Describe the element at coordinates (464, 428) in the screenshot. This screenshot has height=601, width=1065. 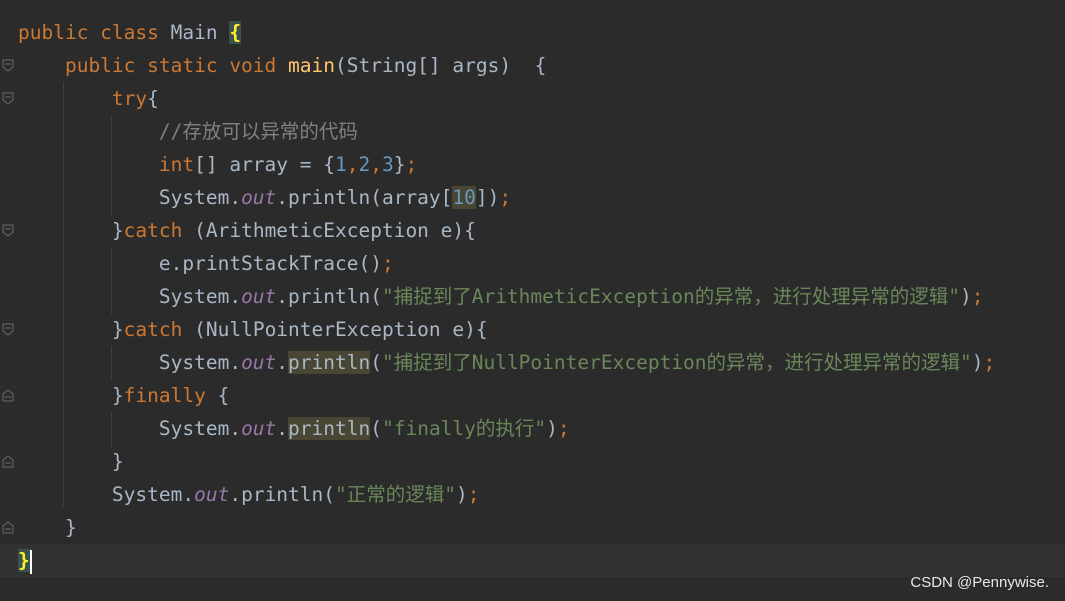
I see `code-token: "finally的执行"` at that location.